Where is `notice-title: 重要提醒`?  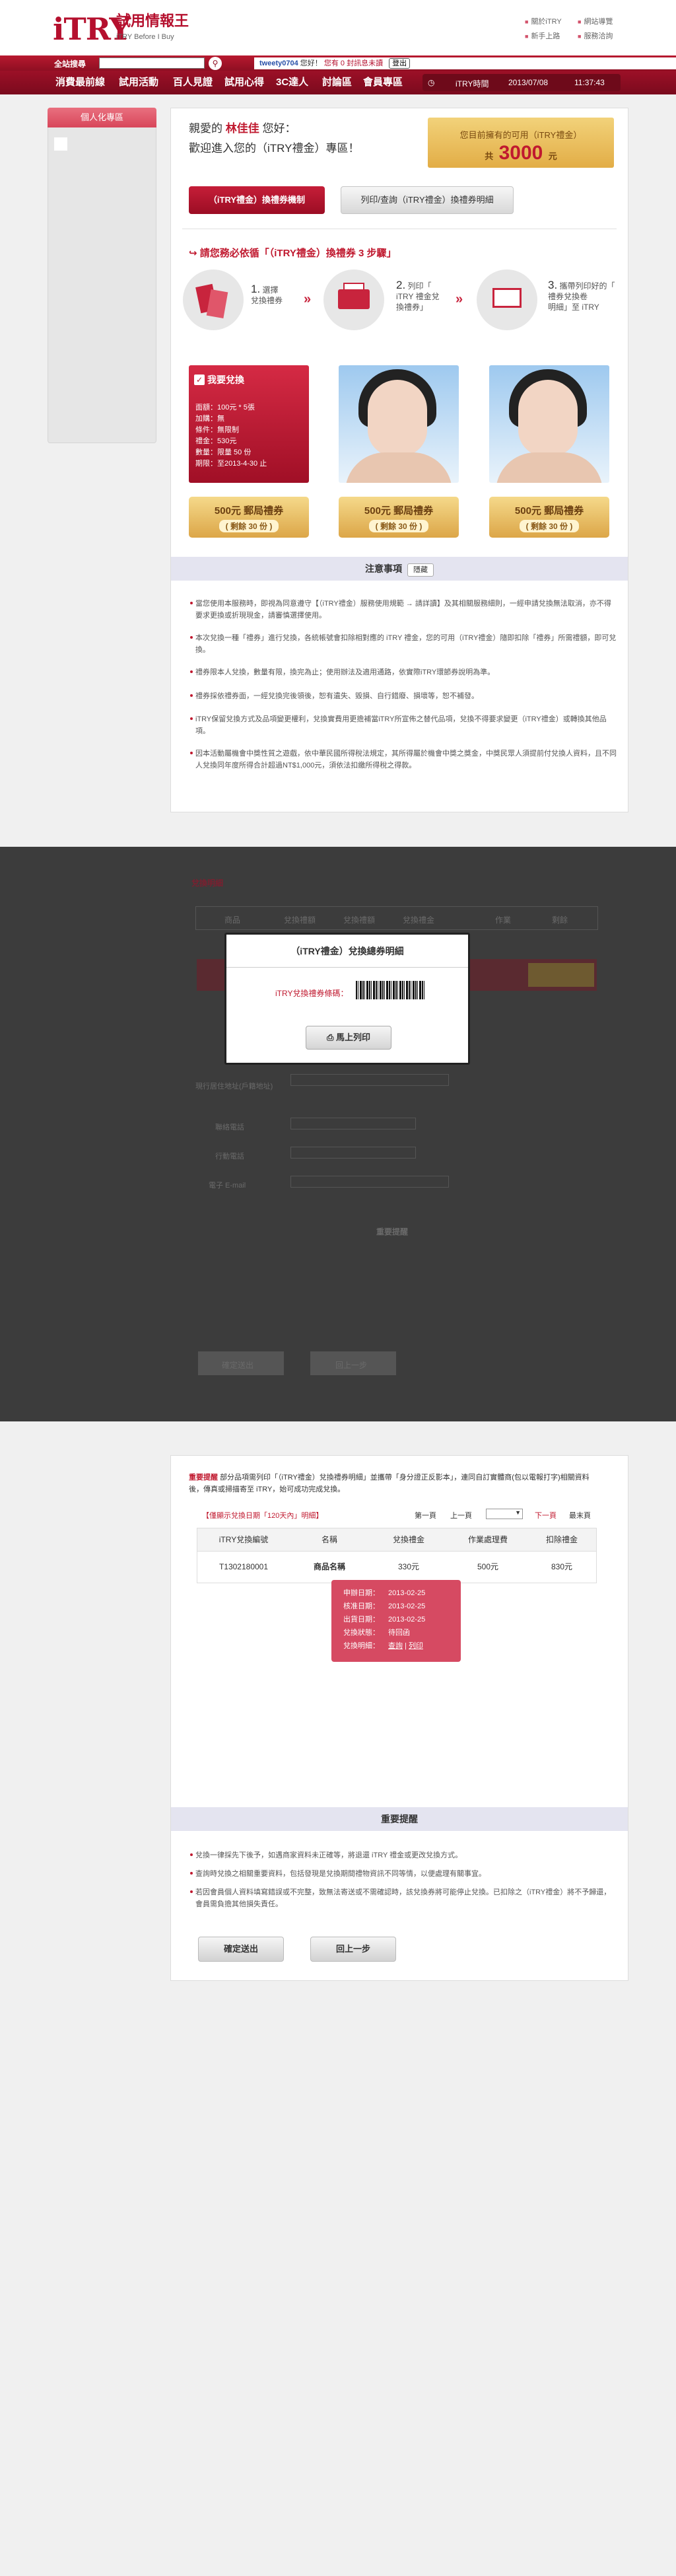 notice-title: 重要提醒 is located at coordinates (399, 1819).